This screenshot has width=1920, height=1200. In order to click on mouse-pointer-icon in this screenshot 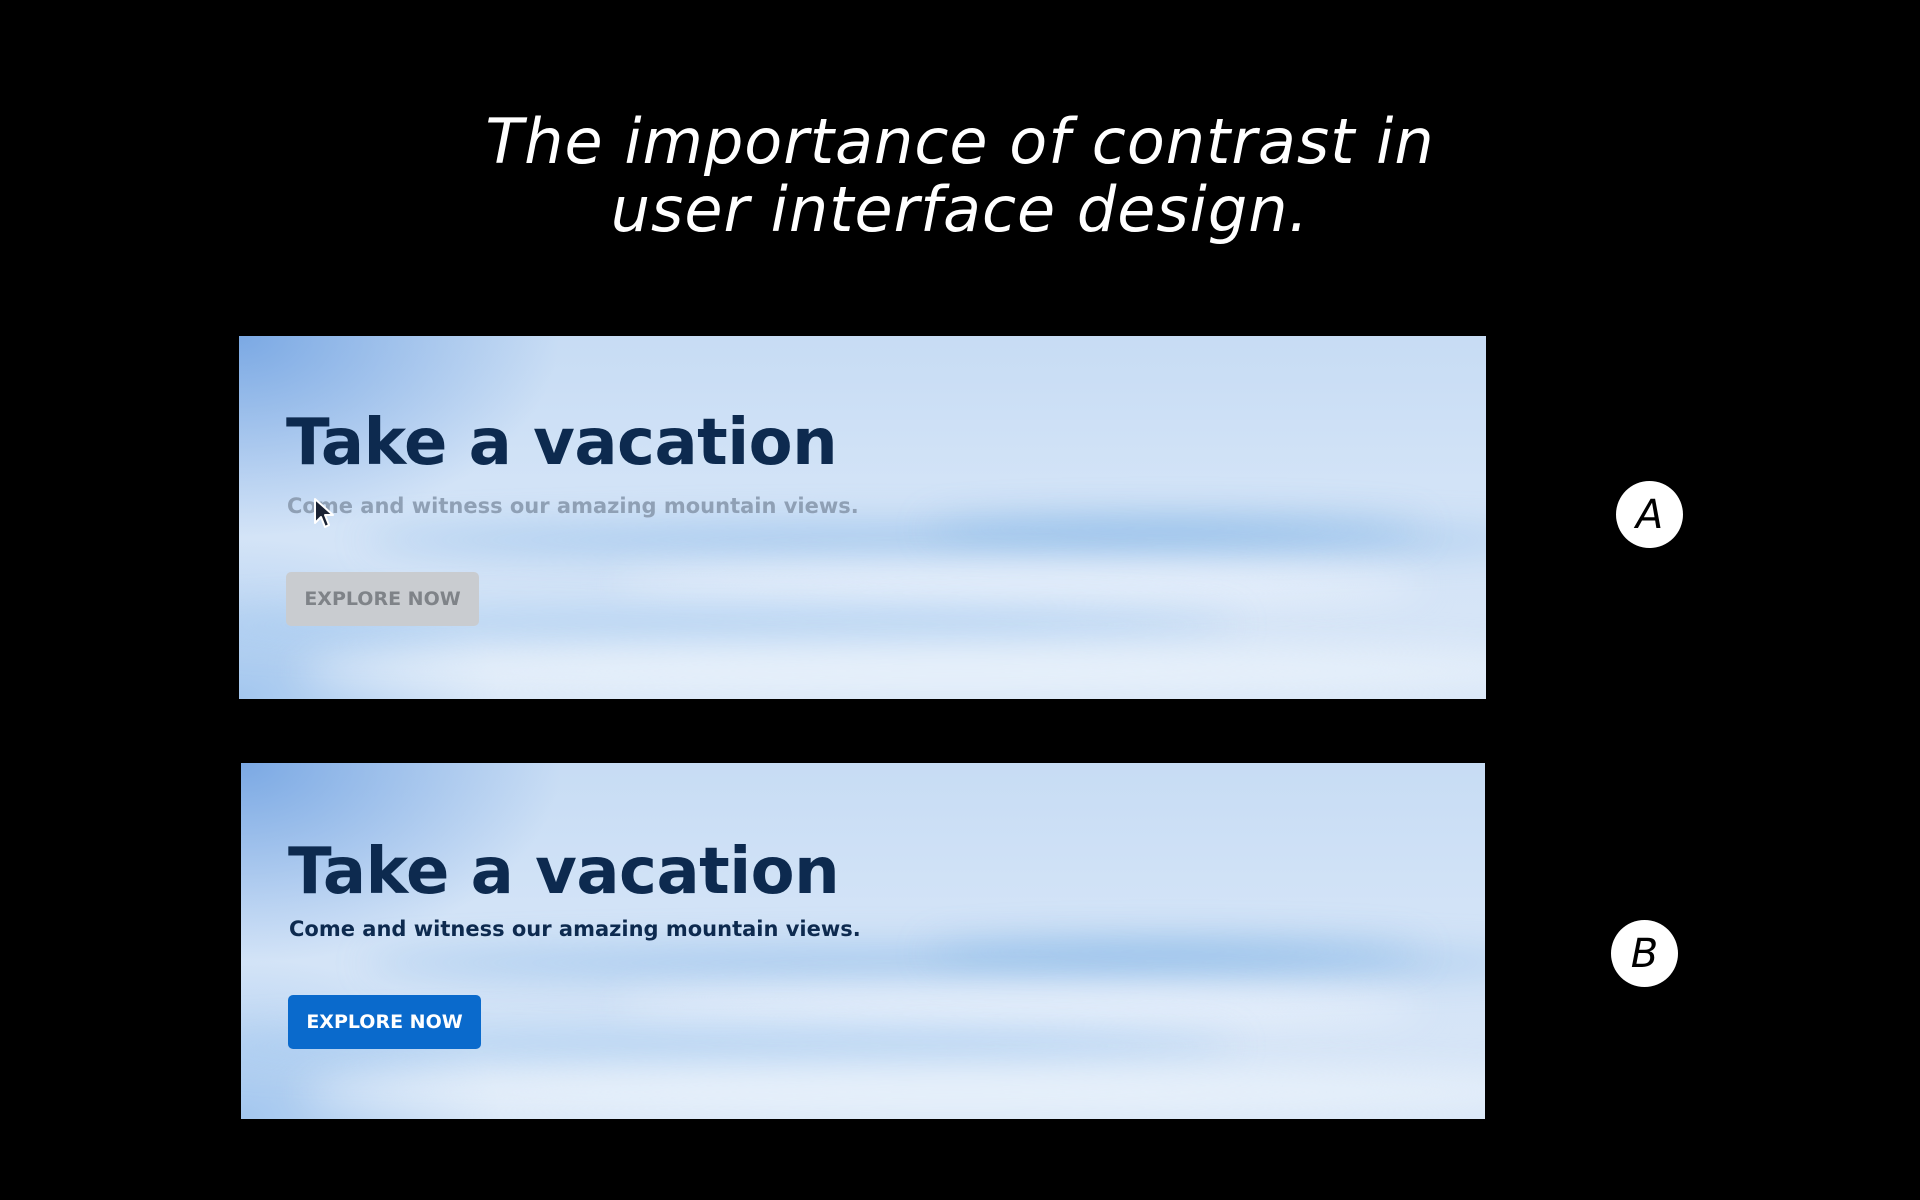, I will do `click(324, 513)`.